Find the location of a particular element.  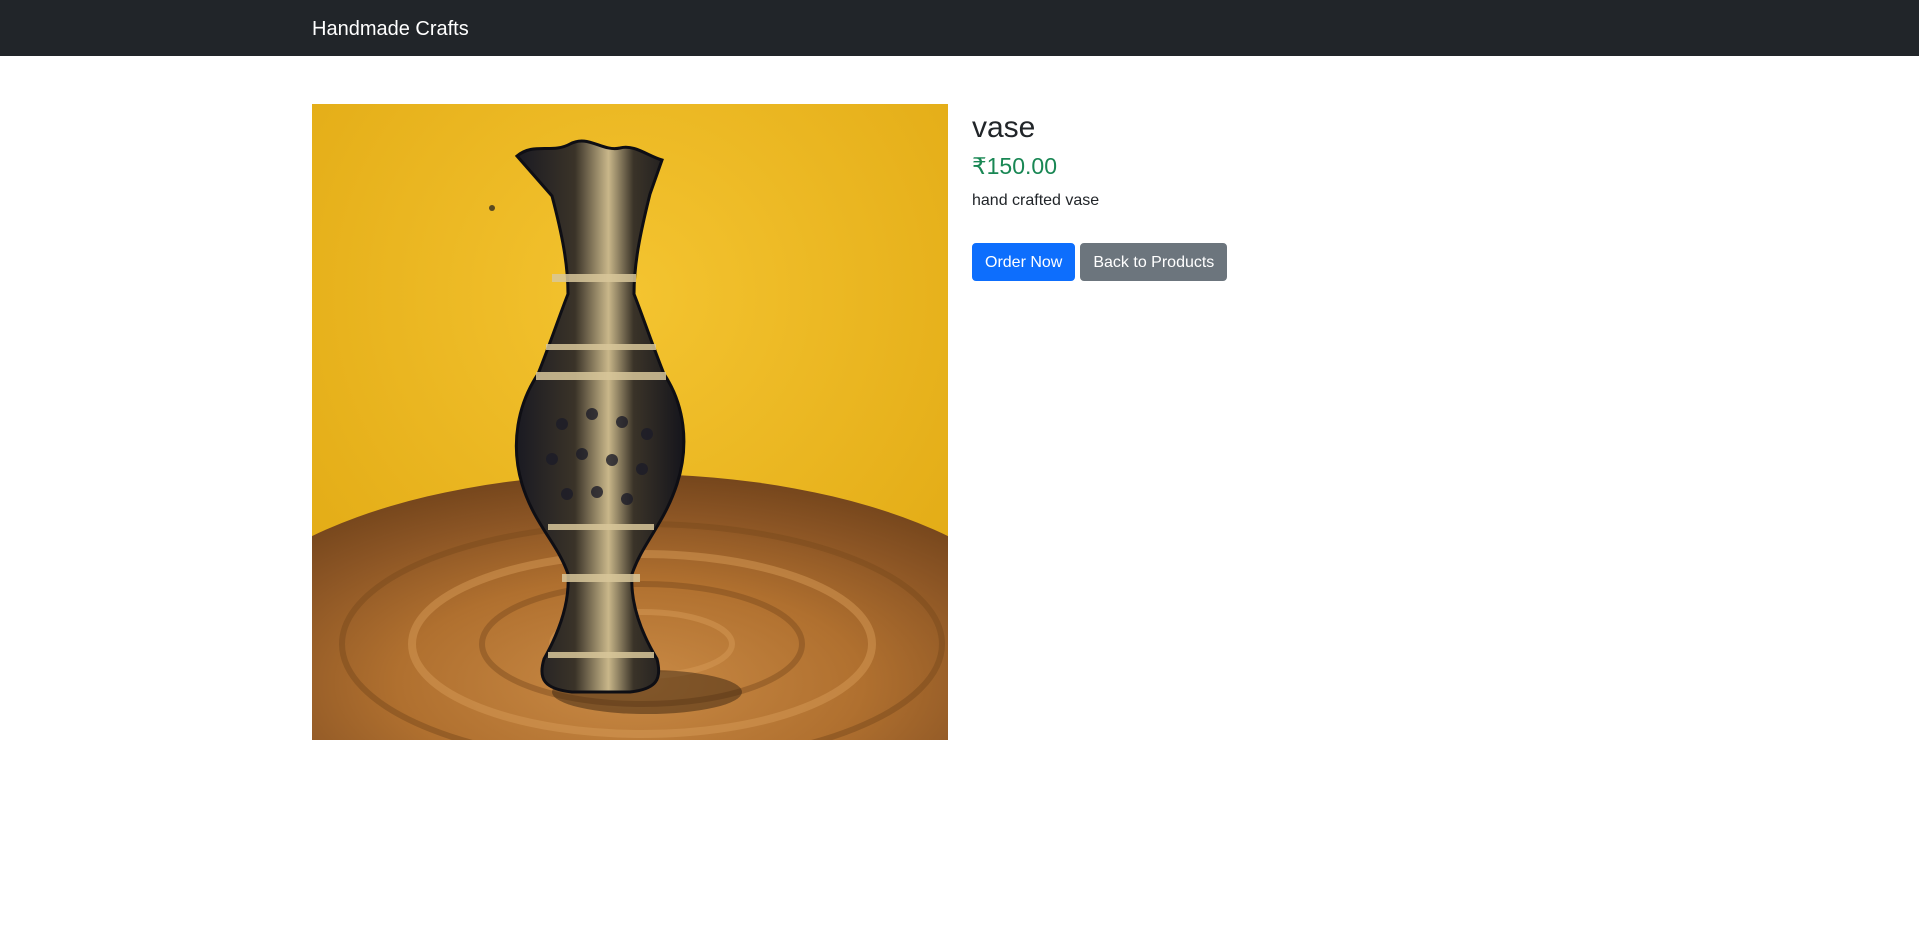

product-description: hand crafted vase is located at coordinates (1036, 200).